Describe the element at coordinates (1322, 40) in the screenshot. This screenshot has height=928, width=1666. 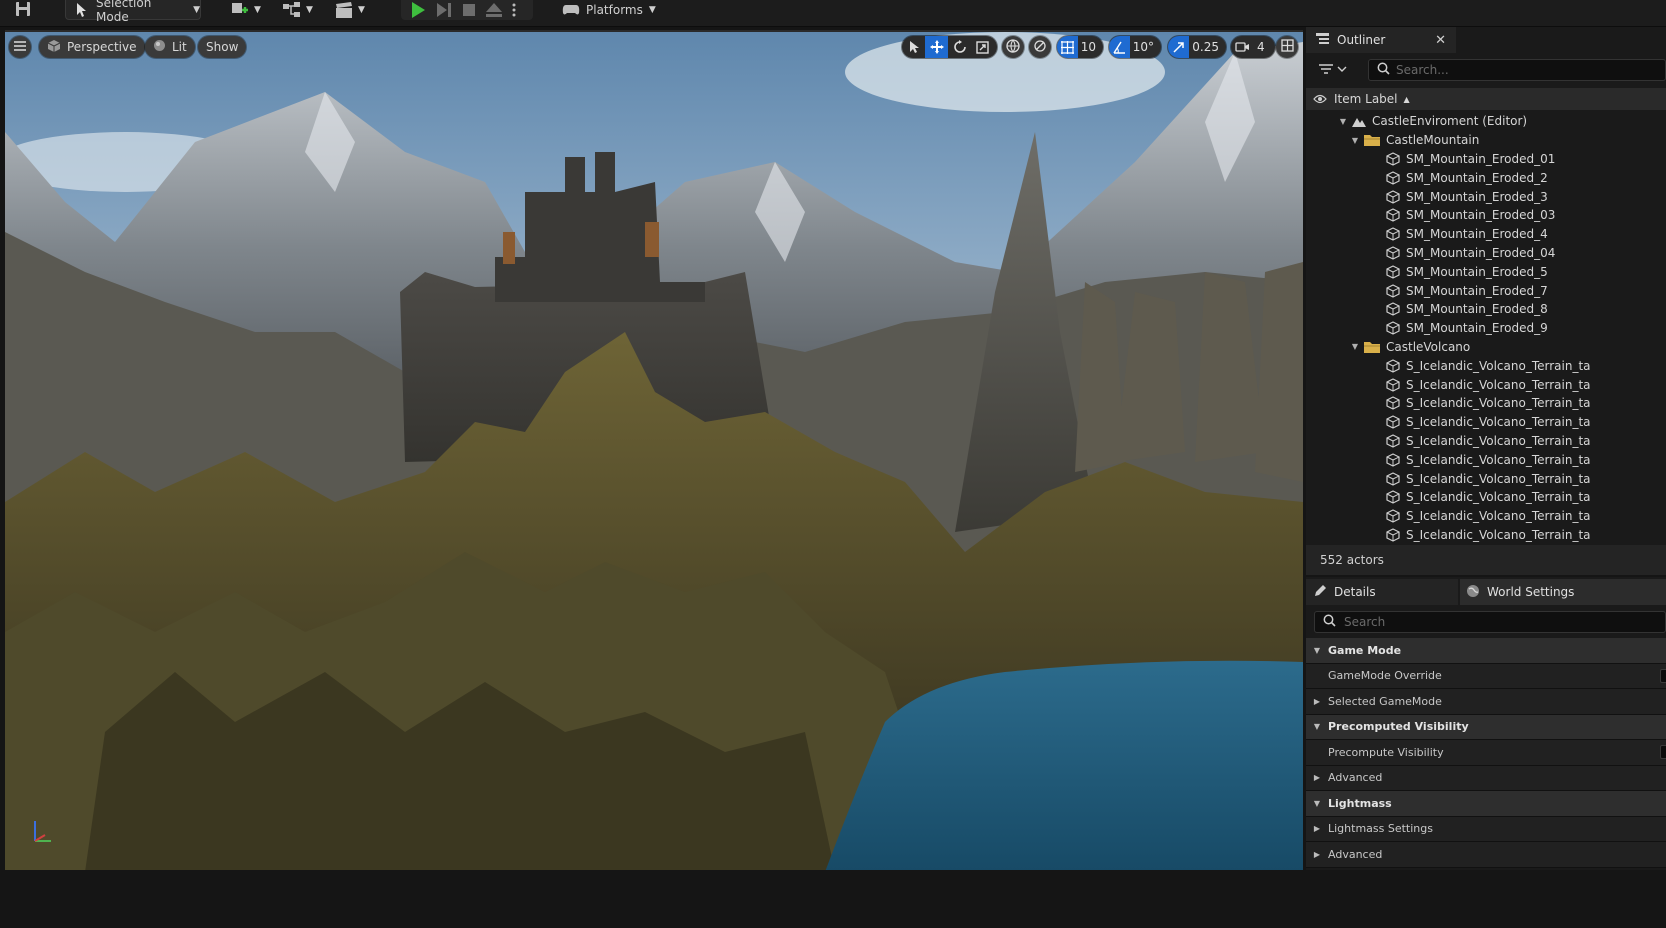
I see `outliner-icon` at that location.